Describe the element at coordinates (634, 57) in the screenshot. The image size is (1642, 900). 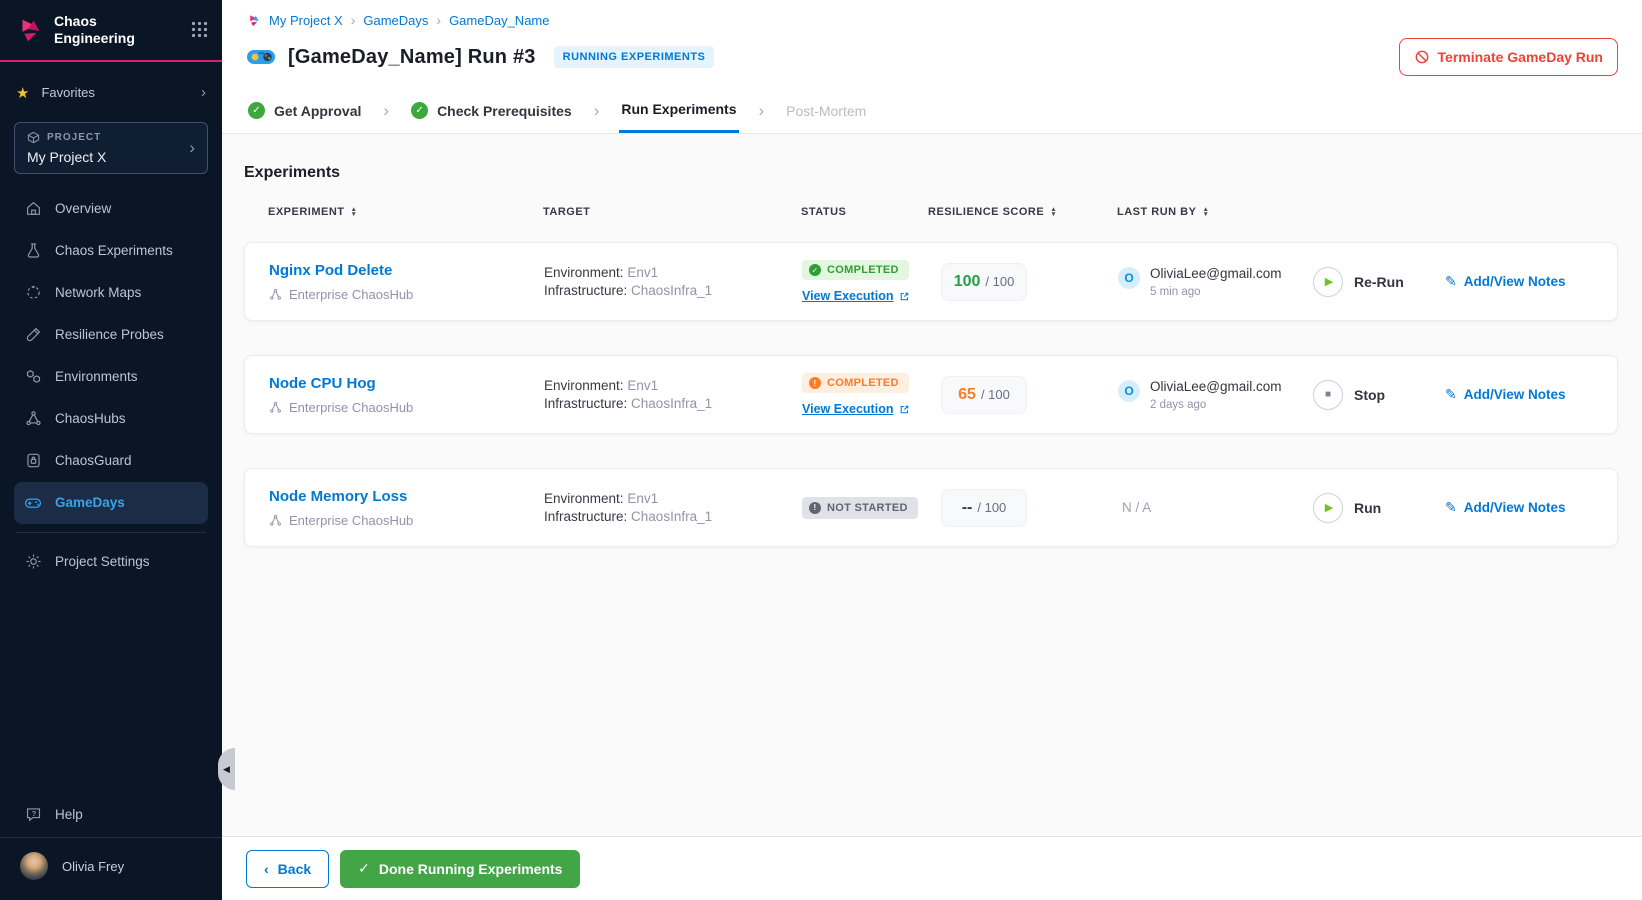
I see `status-badge: RUNNING EXPERIMENTS` at that location.